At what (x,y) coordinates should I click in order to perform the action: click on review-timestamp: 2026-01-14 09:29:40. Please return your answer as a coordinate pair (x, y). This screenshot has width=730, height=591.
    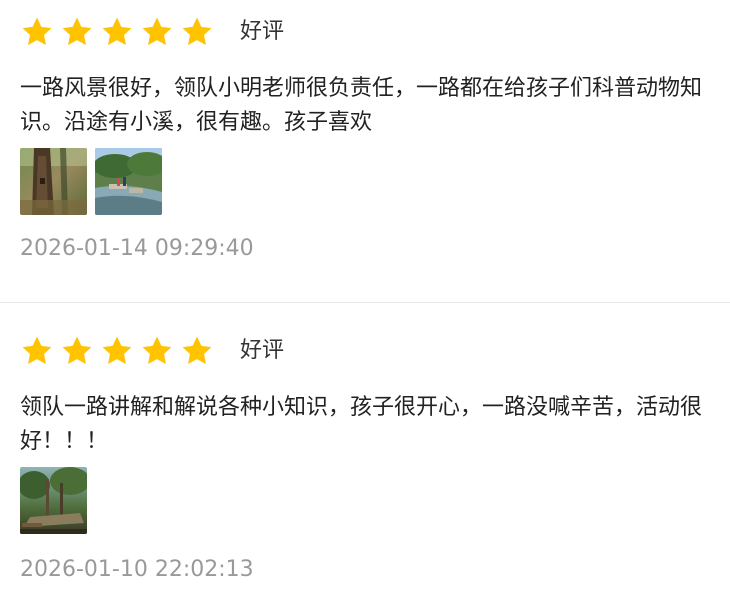
    Looking at the image, I should click on (137, 248).